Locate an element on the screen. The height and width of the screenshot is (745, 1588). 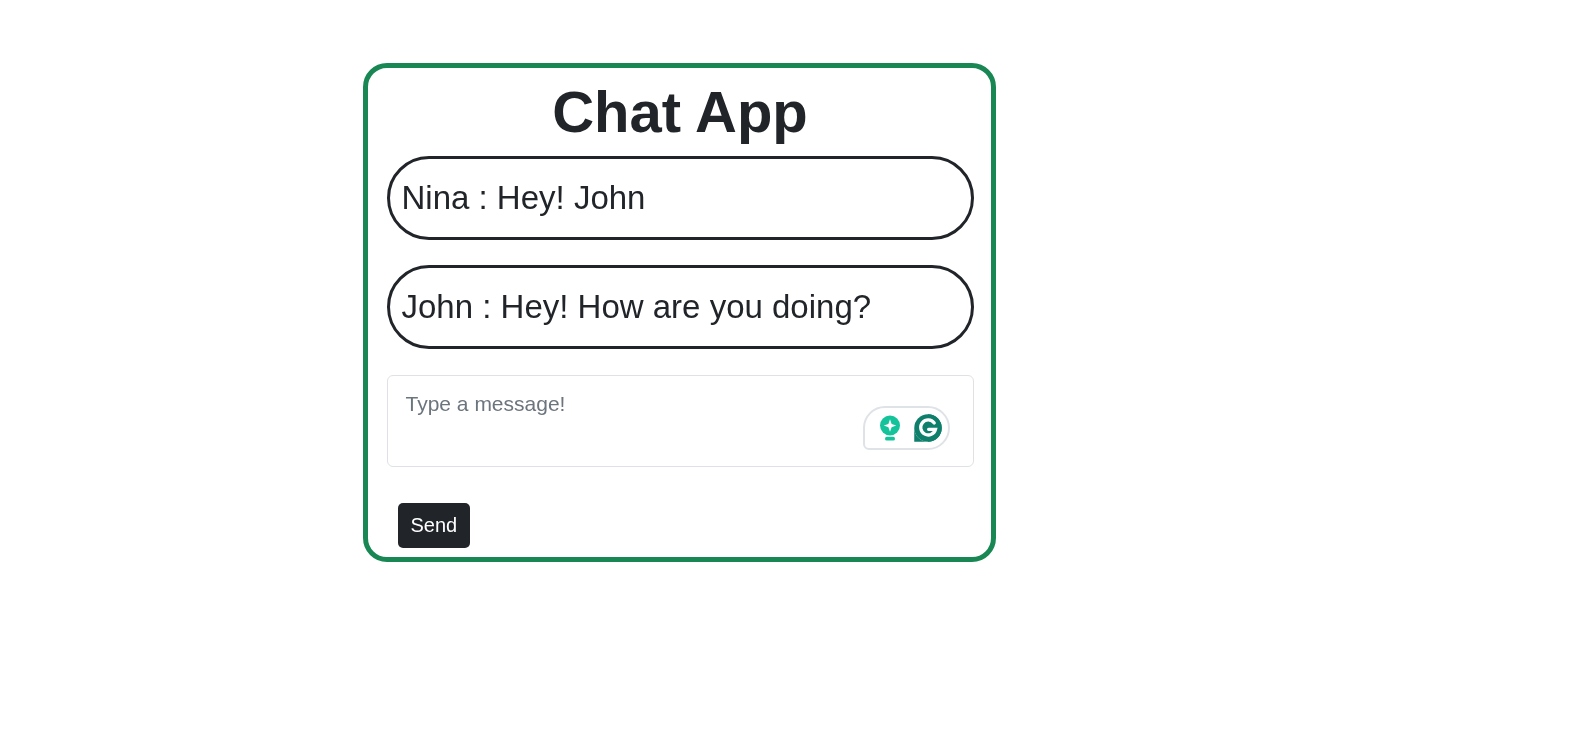
message-input: Type a message! is located at coordinates (680, 421).